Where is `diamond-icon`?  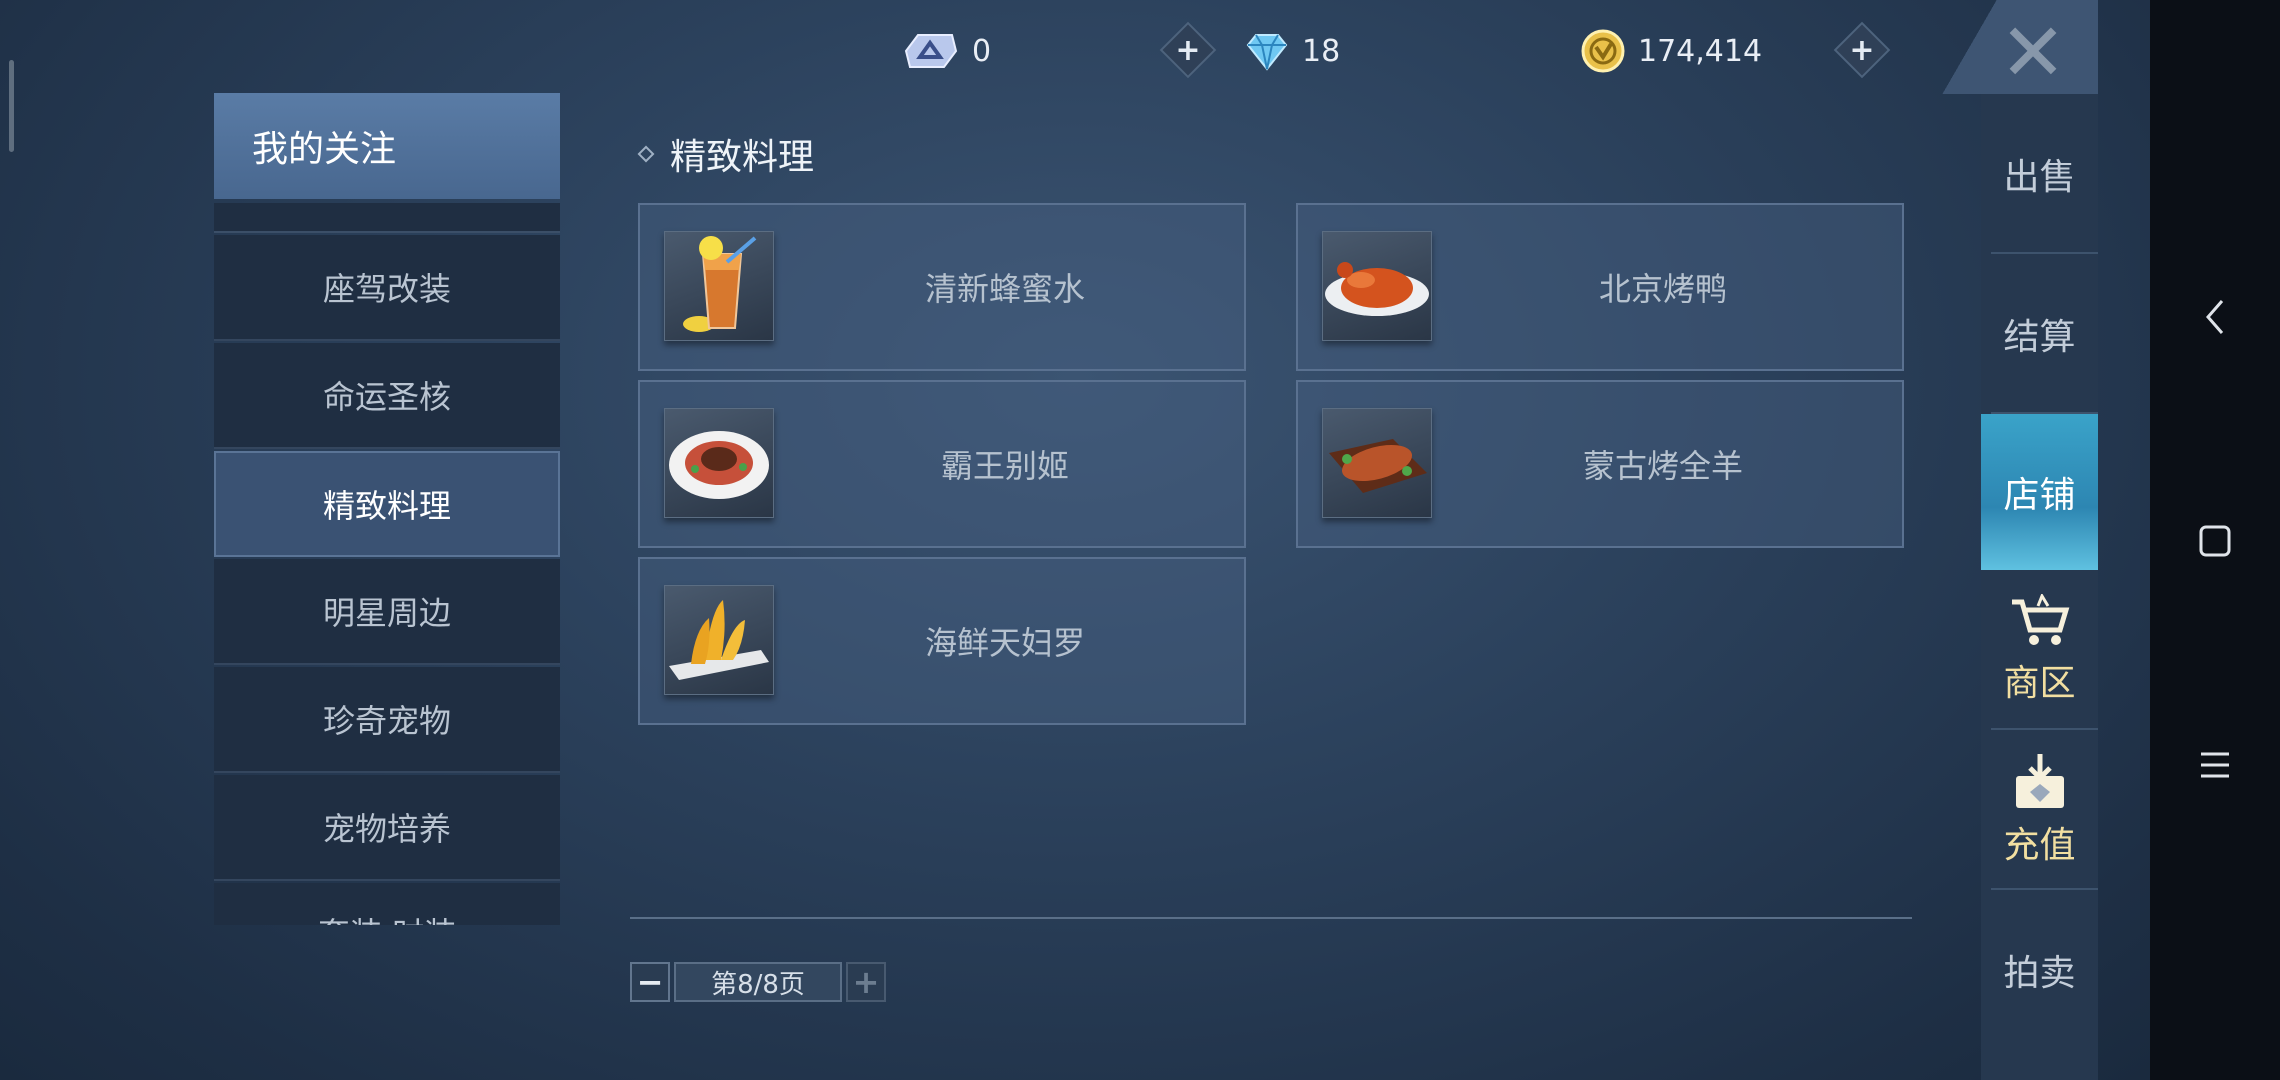
diamond-icon is located at coordinates (1267, 52).